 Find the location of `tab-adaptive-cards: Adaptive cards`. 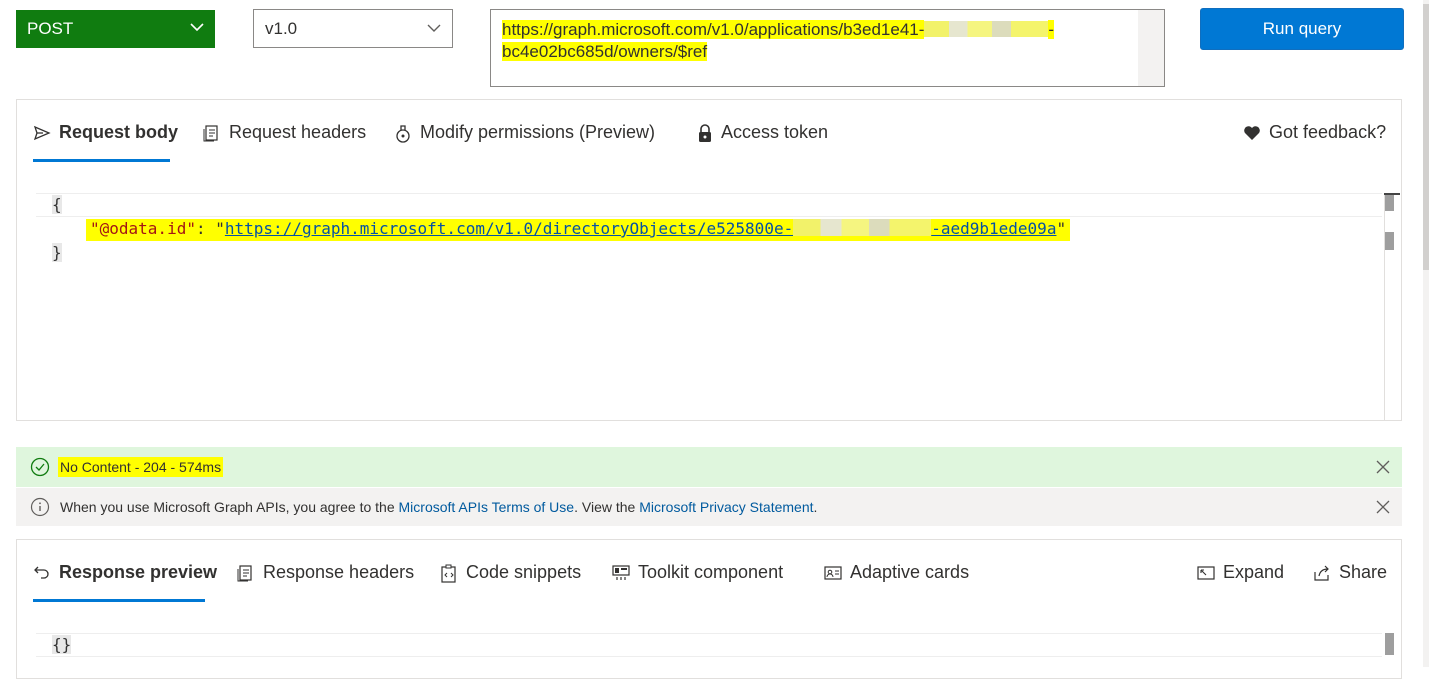

tab-adaptive-cards: Adaptive cards is located at coordinates (896, 582).